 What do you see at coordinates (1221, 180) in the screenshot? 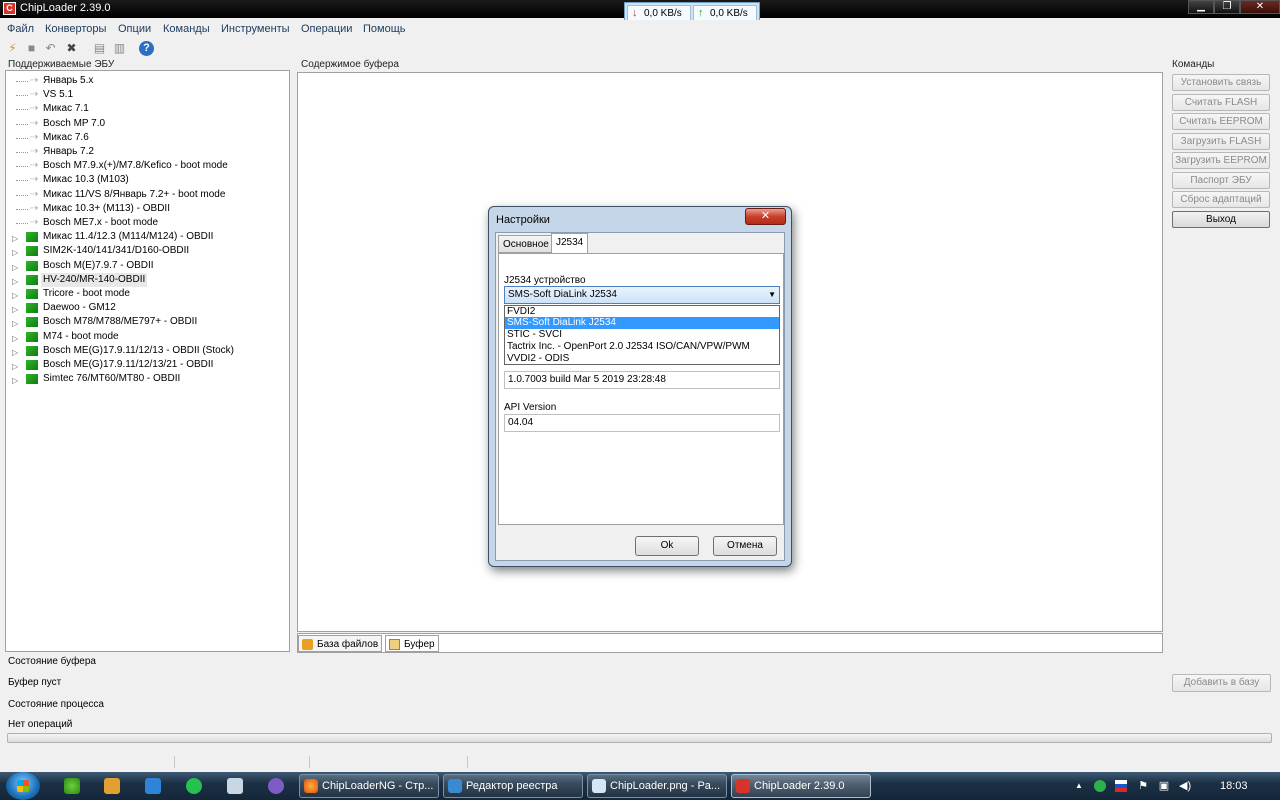
I see `command-button: Паспорт ЭБУ` at bounding box center [1221, 180].